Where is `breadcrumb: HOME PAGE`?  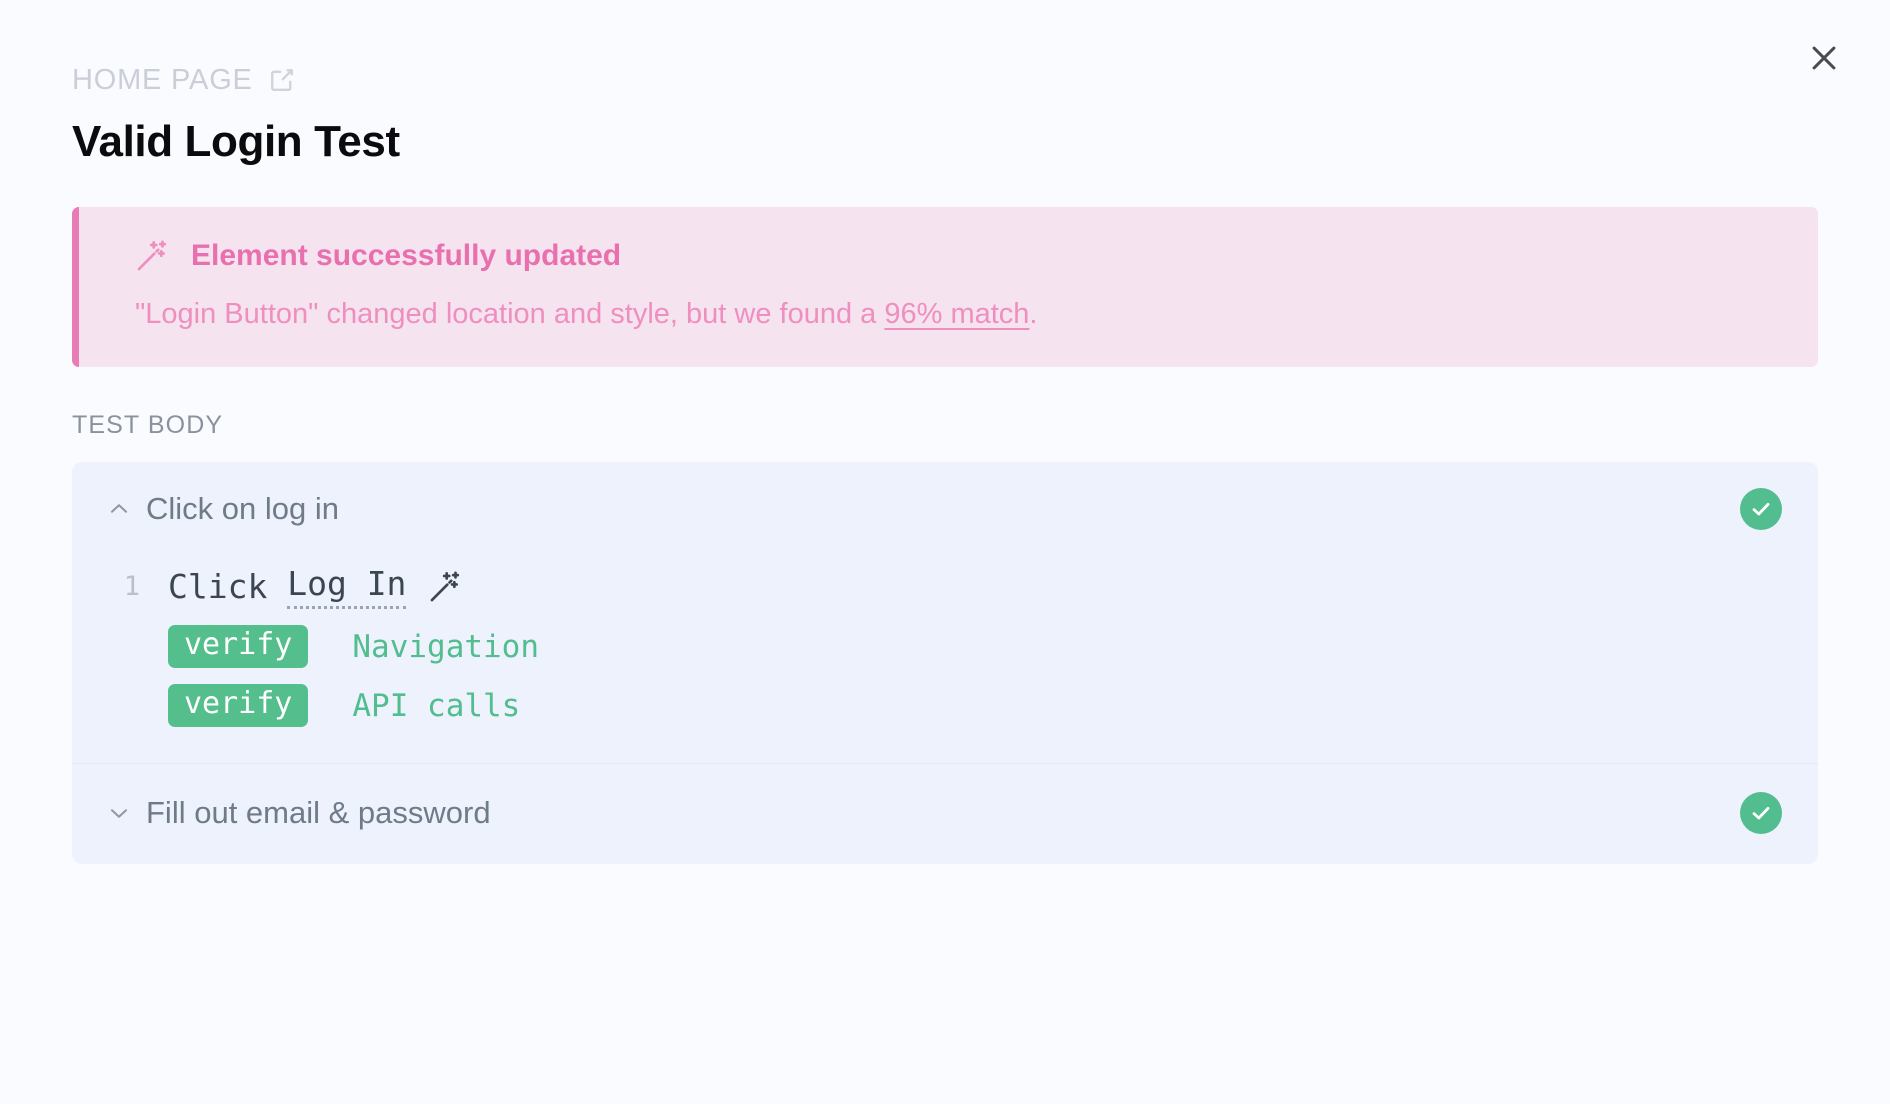 breadcrumb: HOME PAGE is located at coordinates (981, 80).